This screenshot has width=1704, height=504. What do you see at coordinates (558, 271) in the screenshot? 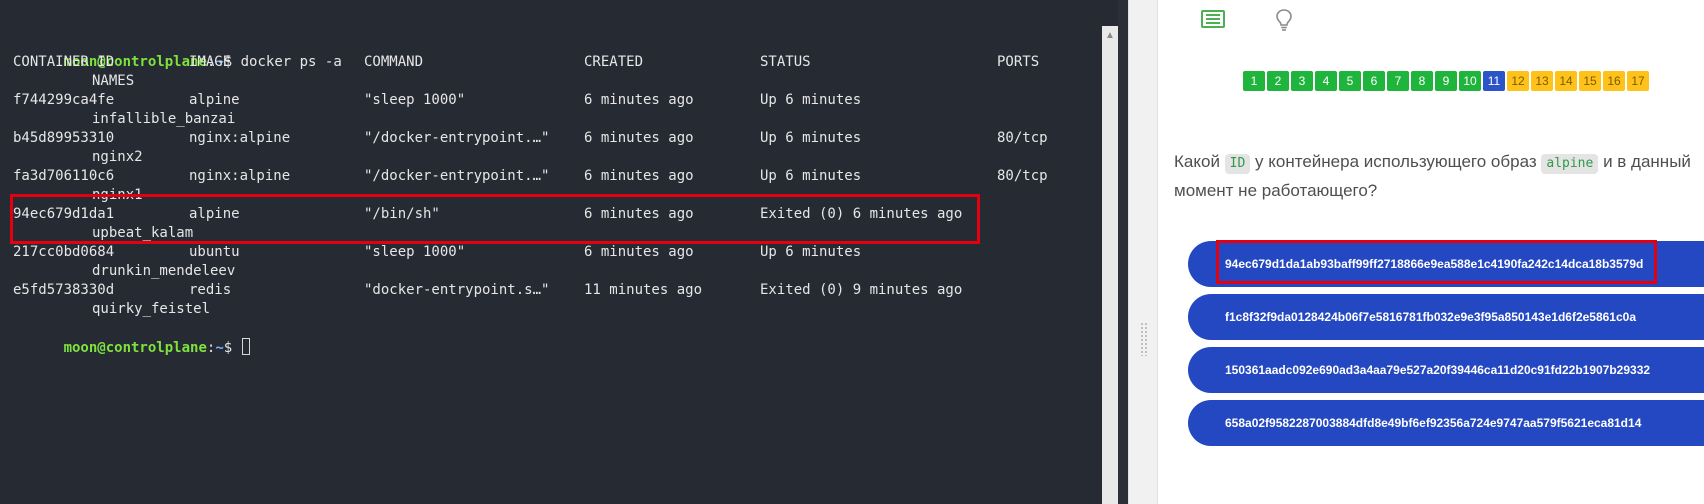
I see `table-row-wrap: drunkin_mendeleev` at bounding box center [558, 271].